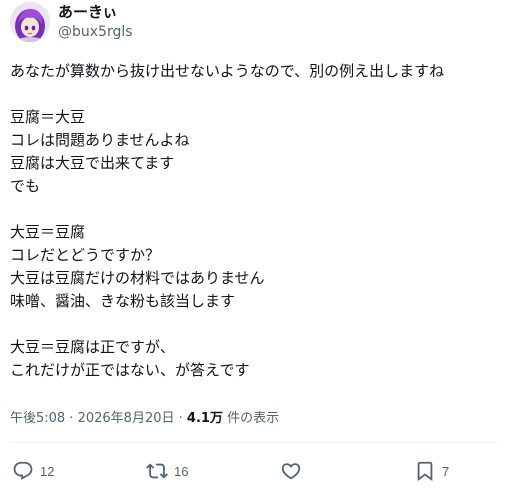  Describe the element at coordinates (92, 347) in the screenshot. I see `tweet-line: 大豆＝豆腐は正ですが、` at that location.